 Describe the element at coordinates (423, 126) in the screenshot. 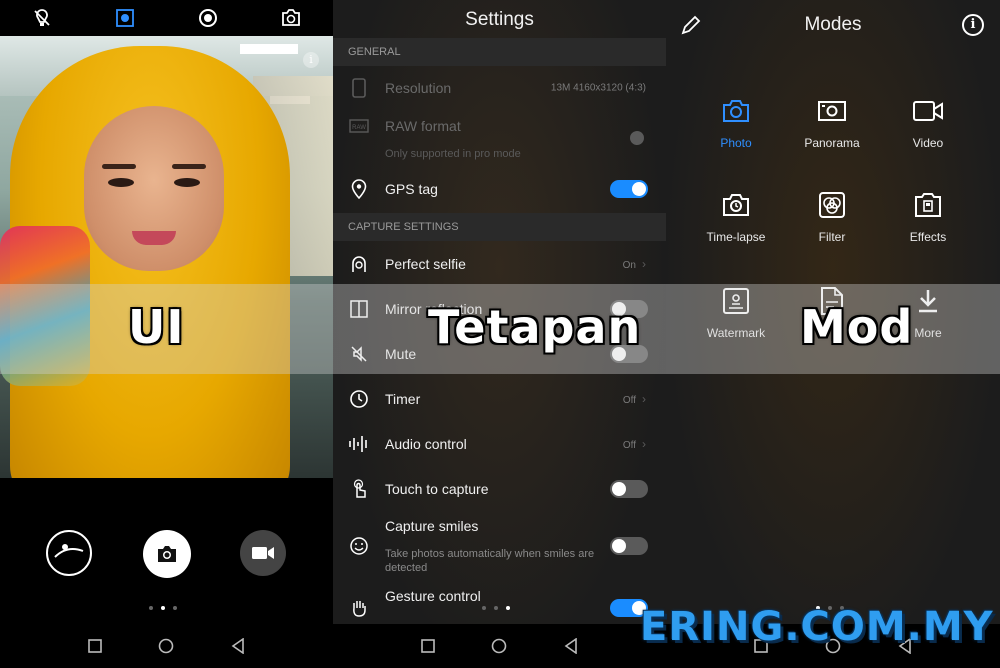

I see `setting-label: RAW format` at that location.